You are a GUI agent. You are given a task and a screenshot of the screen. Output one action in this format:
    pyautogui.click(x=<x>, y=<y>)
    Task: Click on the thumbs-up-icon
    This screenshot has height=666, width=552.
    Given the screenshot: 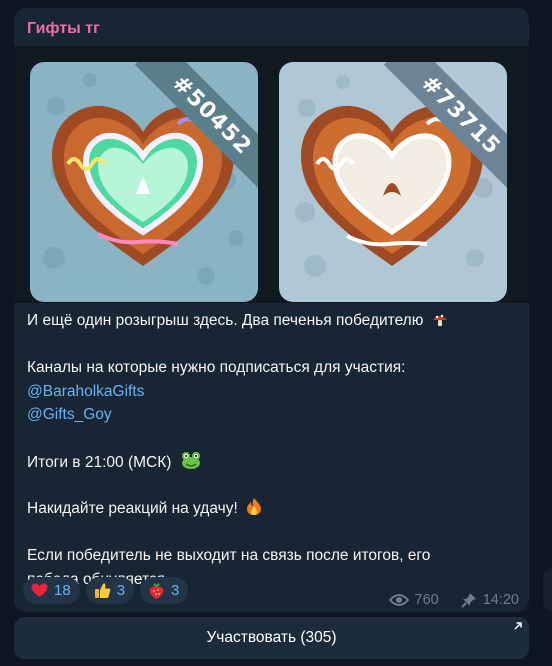 What is the action you would take?
    pyautogui.click(x=102, y=590)
    